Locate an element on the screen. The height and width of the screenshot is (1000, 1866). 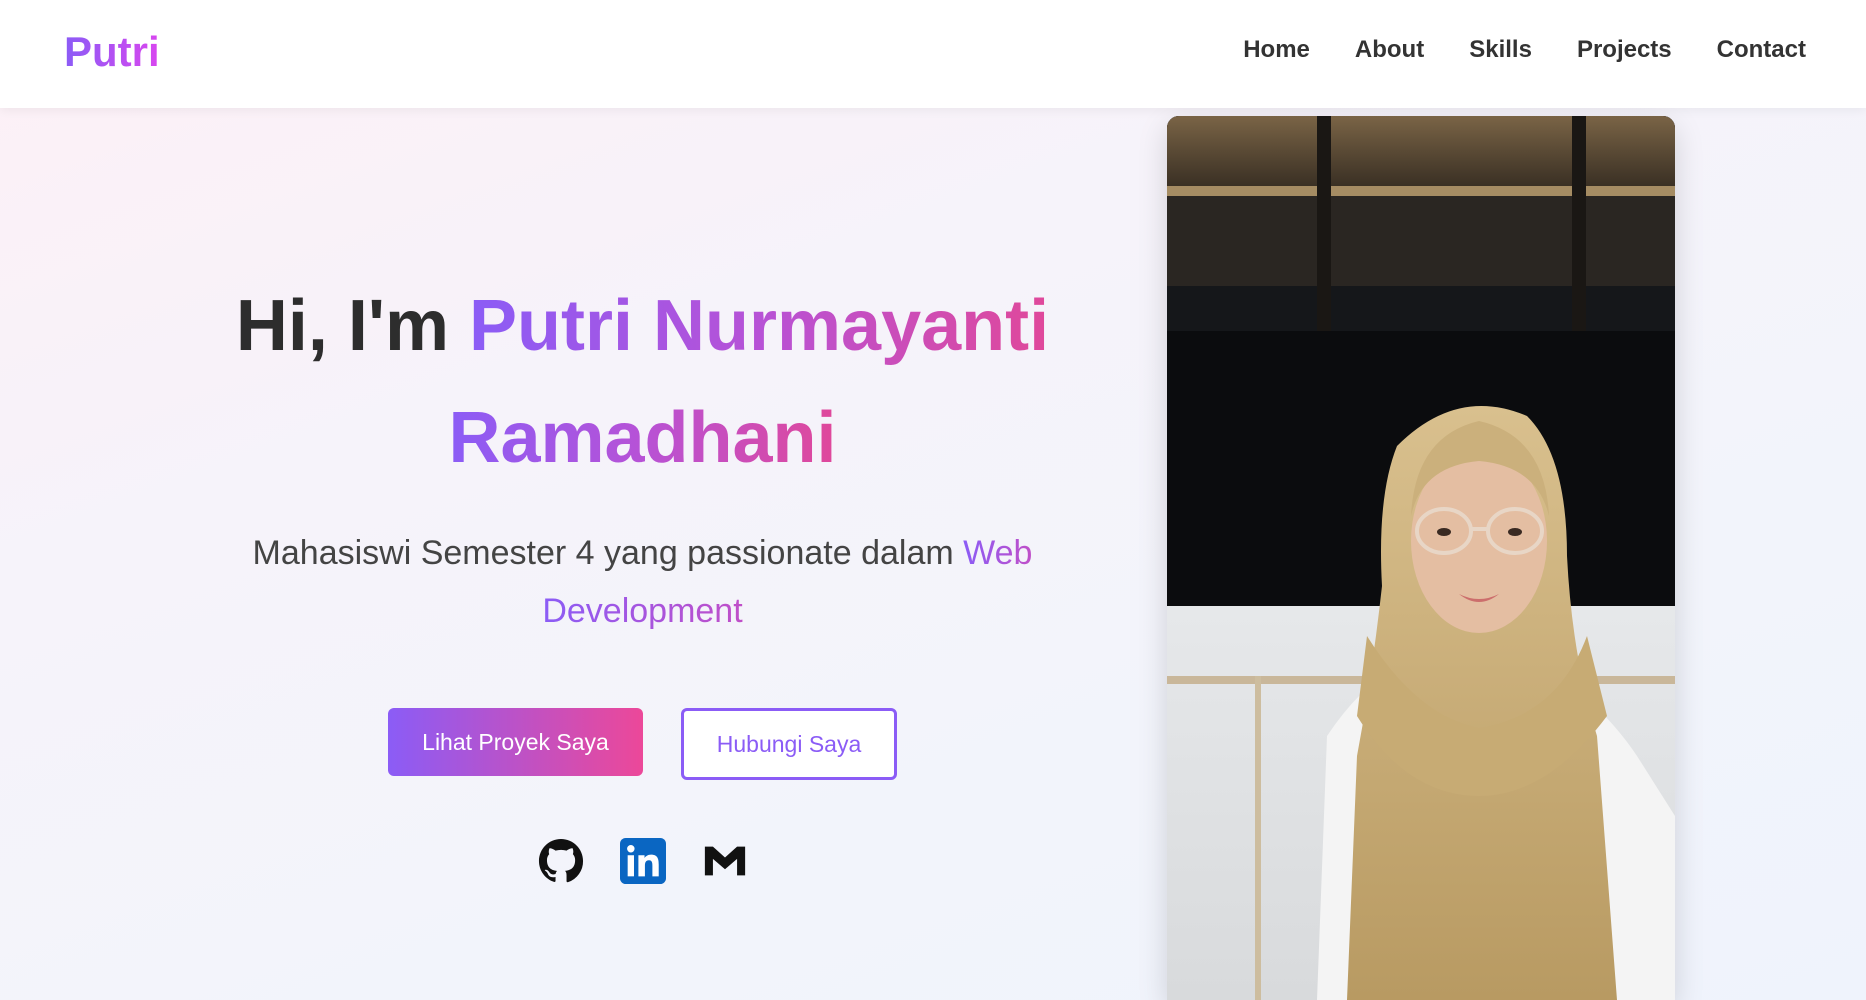
social-links is located at coordinates (642, 861).